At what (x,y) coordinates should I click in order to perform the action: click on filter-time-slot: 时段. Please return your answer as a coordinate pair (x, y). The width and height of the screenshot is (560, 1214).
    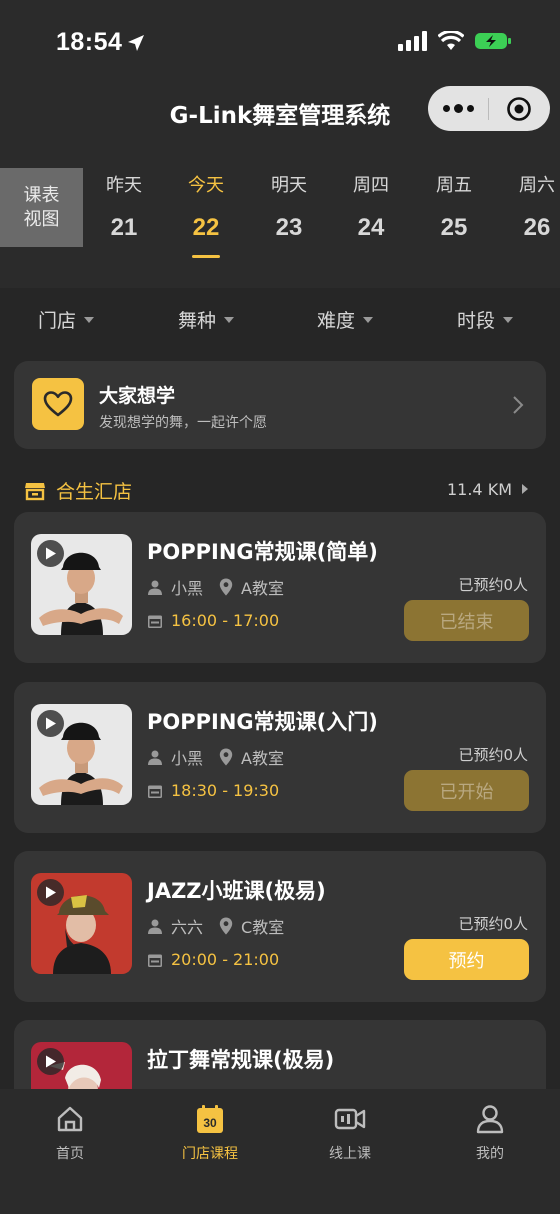
    Looking at the image, I should click on (485, 319).